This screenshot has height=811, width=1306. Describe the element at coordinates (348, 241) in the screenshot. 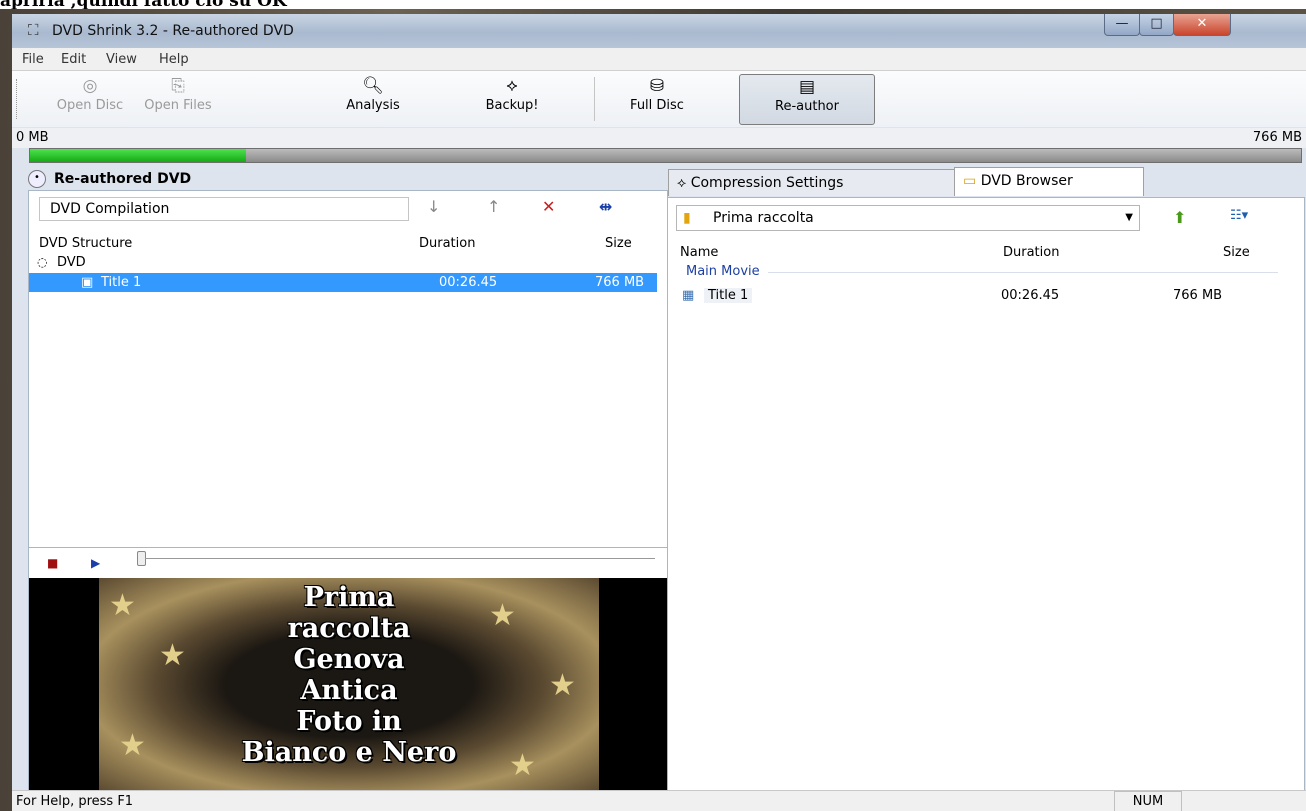

I see `structure-column-header: DVD Structure Duration Size` at that location.